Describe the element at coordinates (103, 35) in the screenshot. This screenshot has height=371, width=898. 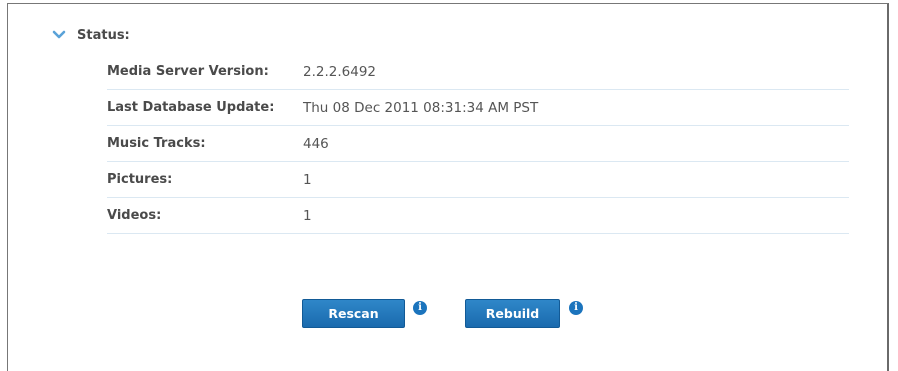
I see `section-title: Status:` at that location.